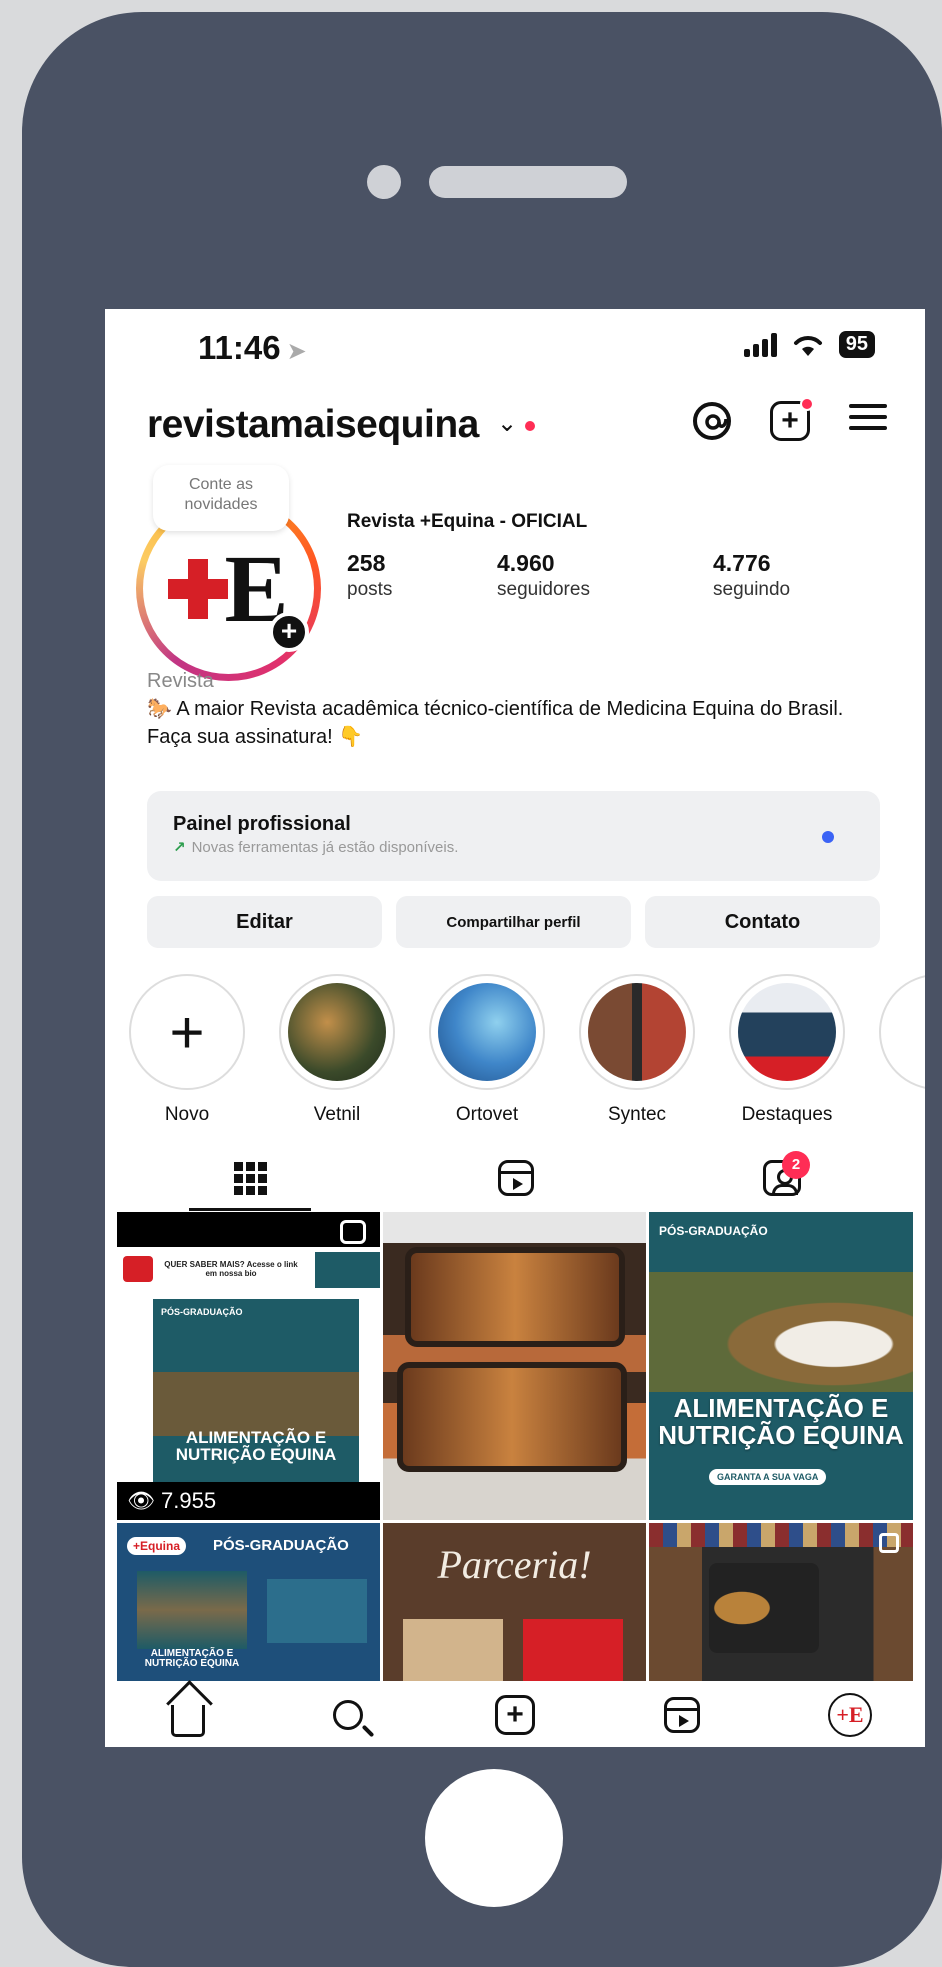 The height and width of the screenshot is (1967, 942). What do you see at coordinates (369, 575) in the screenshot?
I see `stat-posts: 258 posts` at bounding box center [369, 575].